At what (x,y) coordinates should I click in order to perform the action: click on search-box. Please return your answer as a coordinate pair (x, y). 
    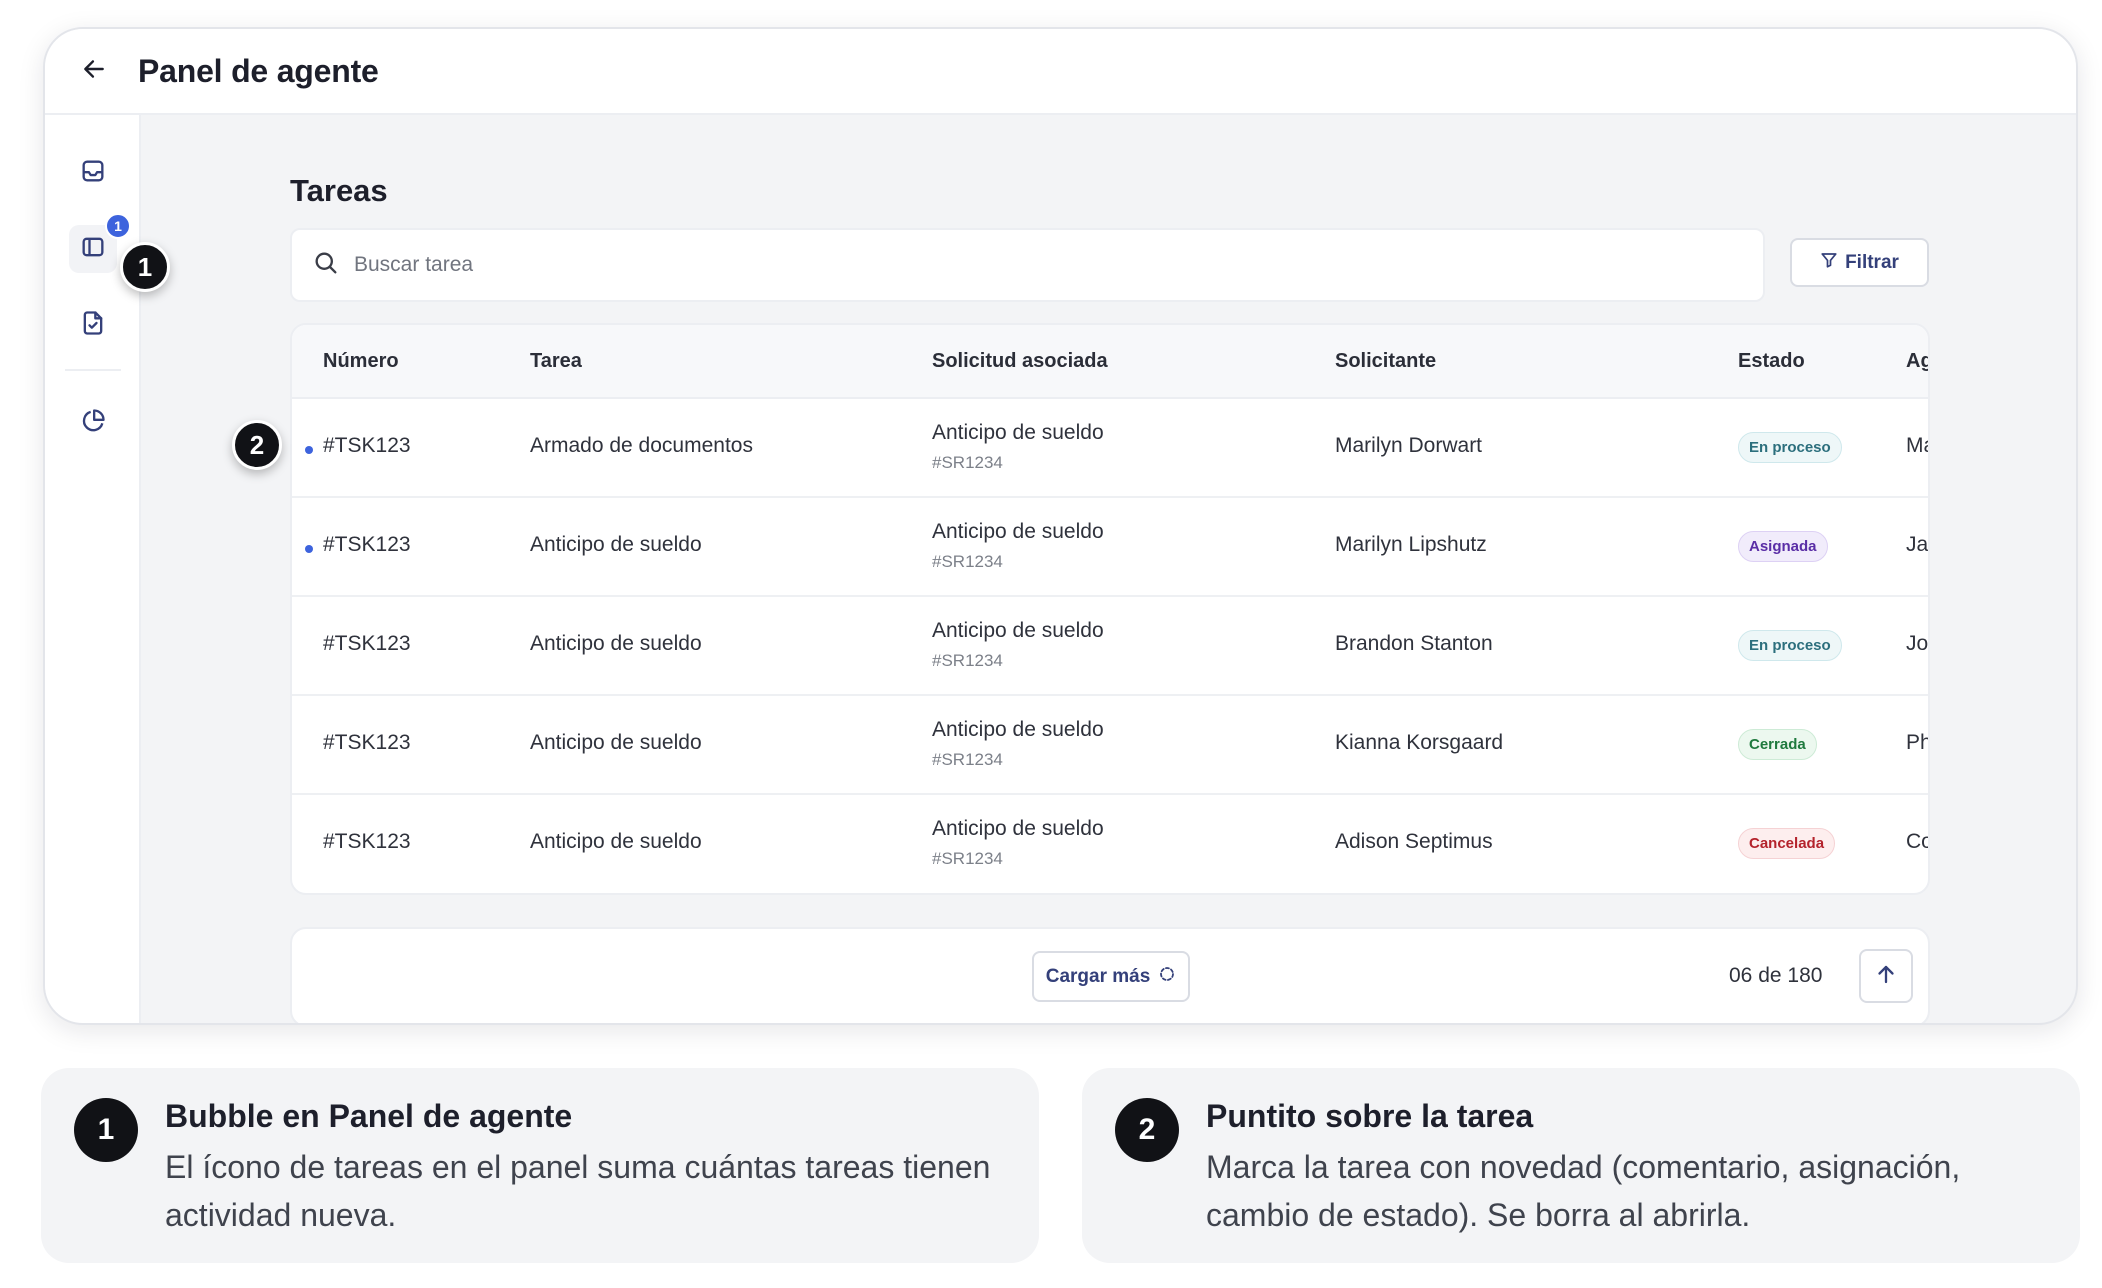
    Looking at the image, I should click on (1027, 265).